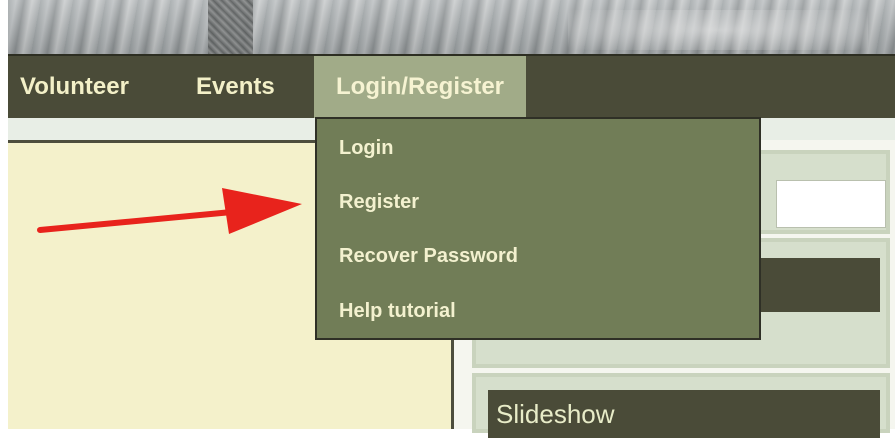 This screenshot has height=438, width=895. I want to click on nav-item-login-register: Login/Register, so click(420, 87).